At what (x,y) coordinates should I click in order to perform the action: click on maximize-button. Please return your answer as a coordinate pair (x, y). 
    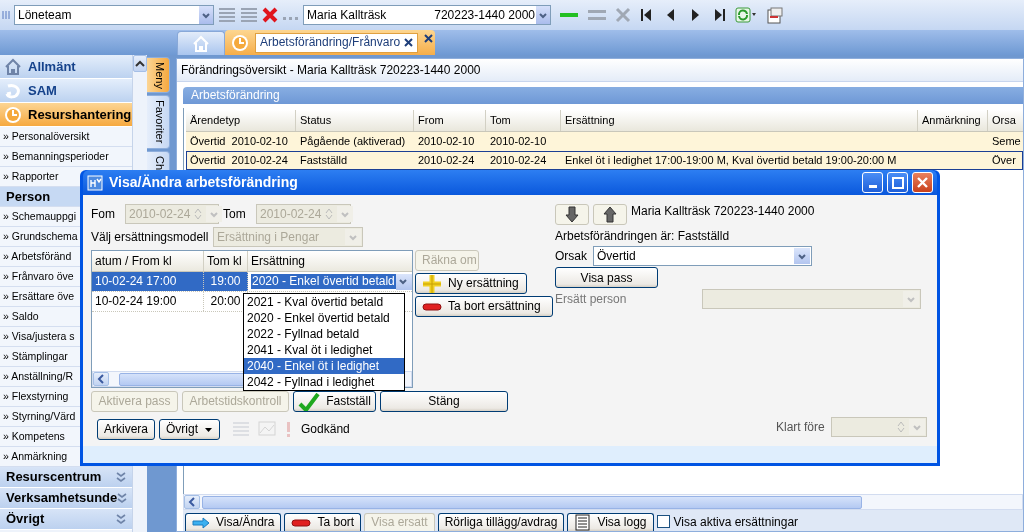
    Looking at the image, I should click on (897, 182).